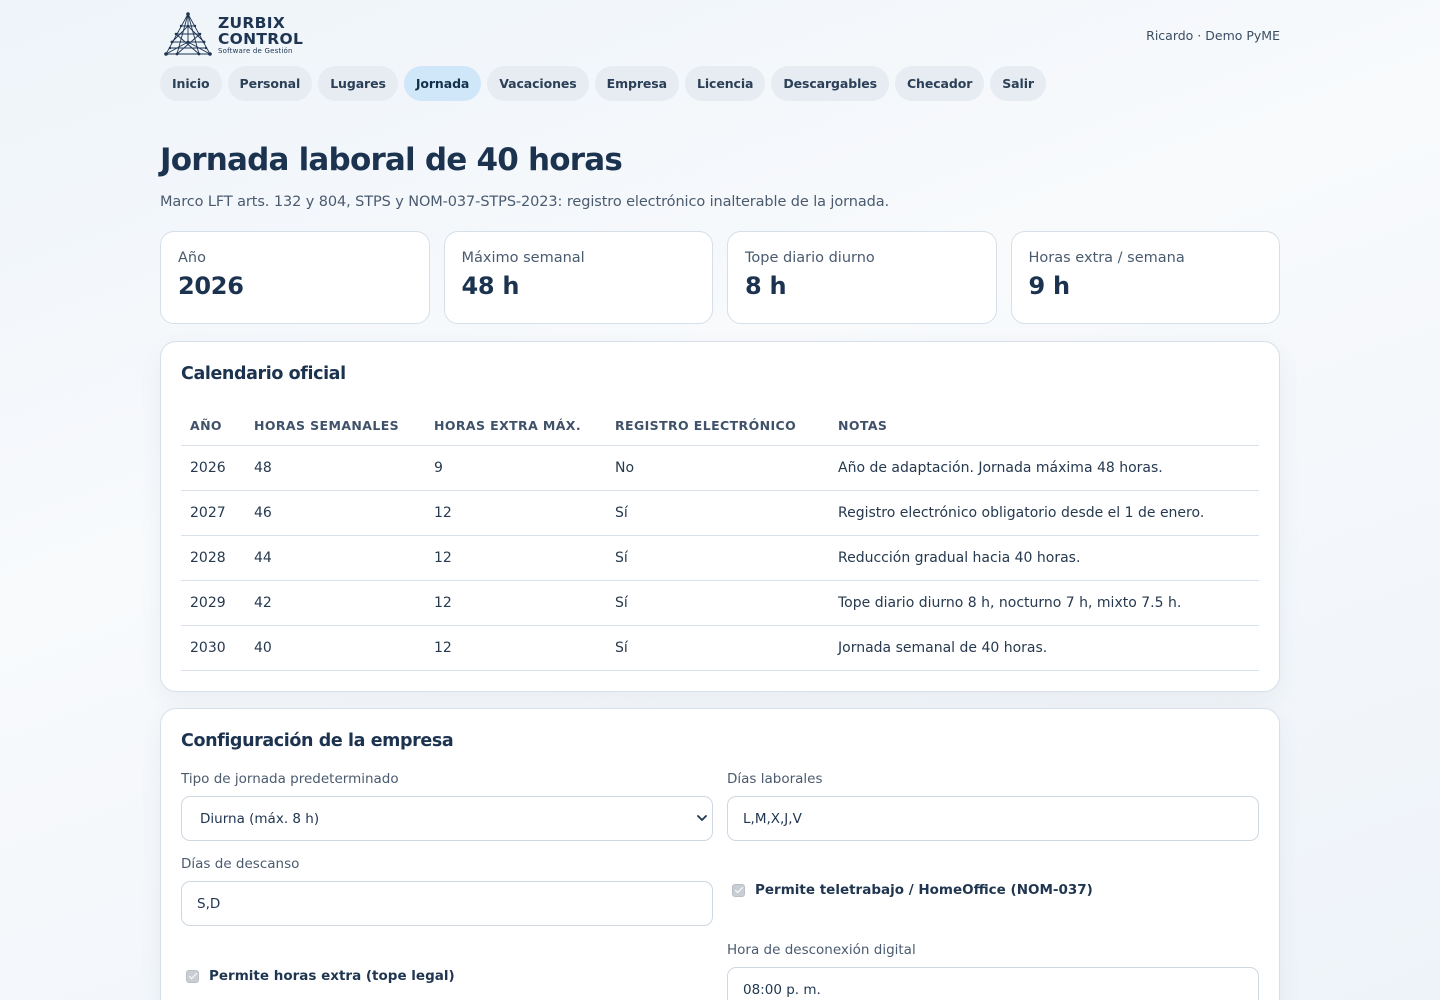  Describe the element at coordinates (725, 83) in the screenshot. I see `nav-licencia: Licencia` at that location.